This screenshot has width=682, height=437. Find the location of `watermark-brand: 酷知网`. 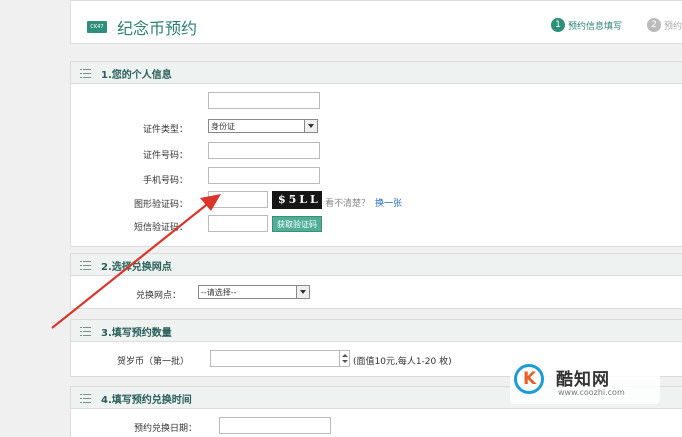

watermark-brand: 酷知网 is located at coordinates (583, 380).